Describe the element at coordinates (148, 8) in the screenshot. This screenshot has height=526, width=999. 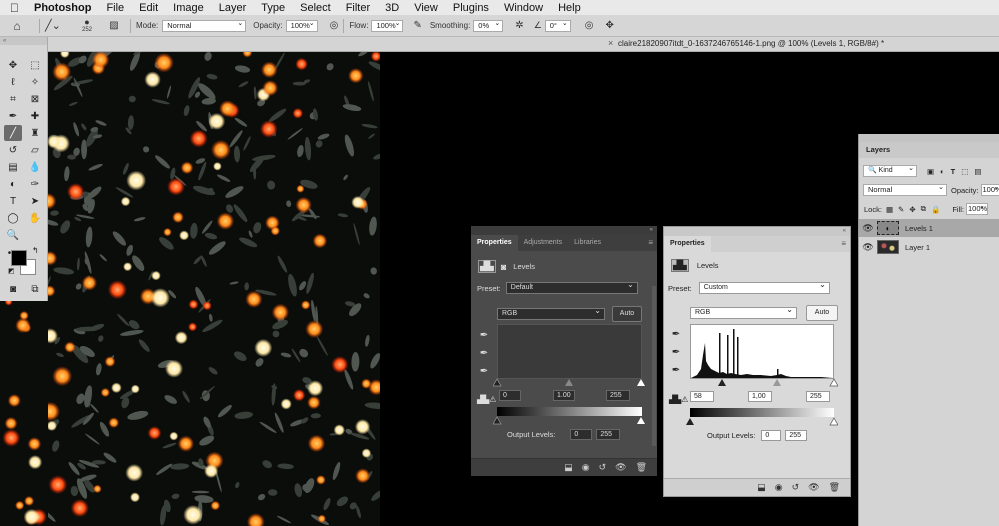
I see `menu-edit: Edit` at that location.